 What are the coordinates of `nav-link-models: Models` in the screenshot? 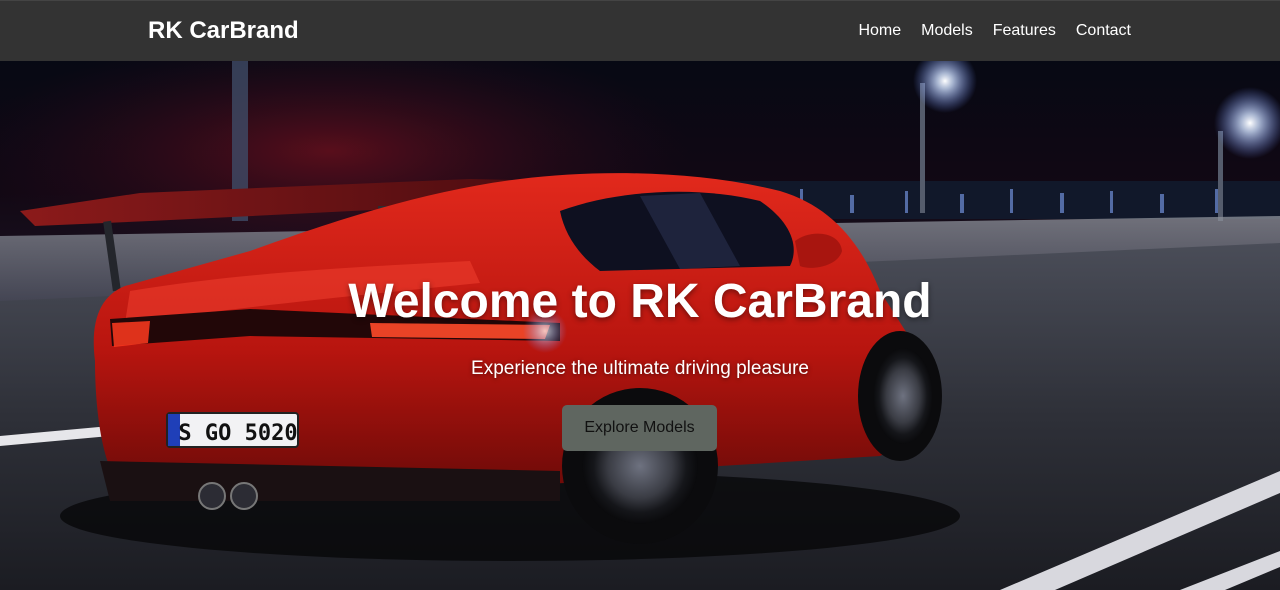 It's located at (947, 31).